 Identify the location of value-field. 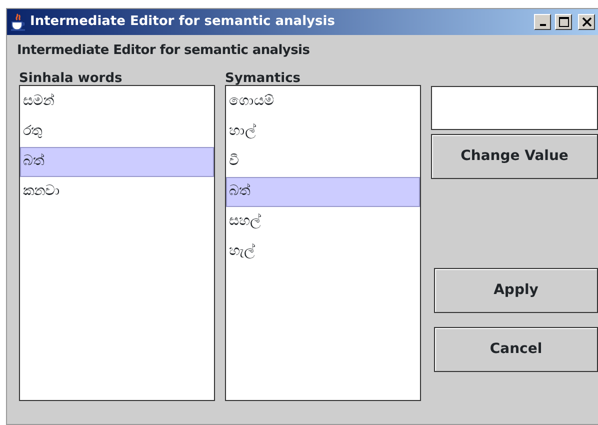
(514, 108).